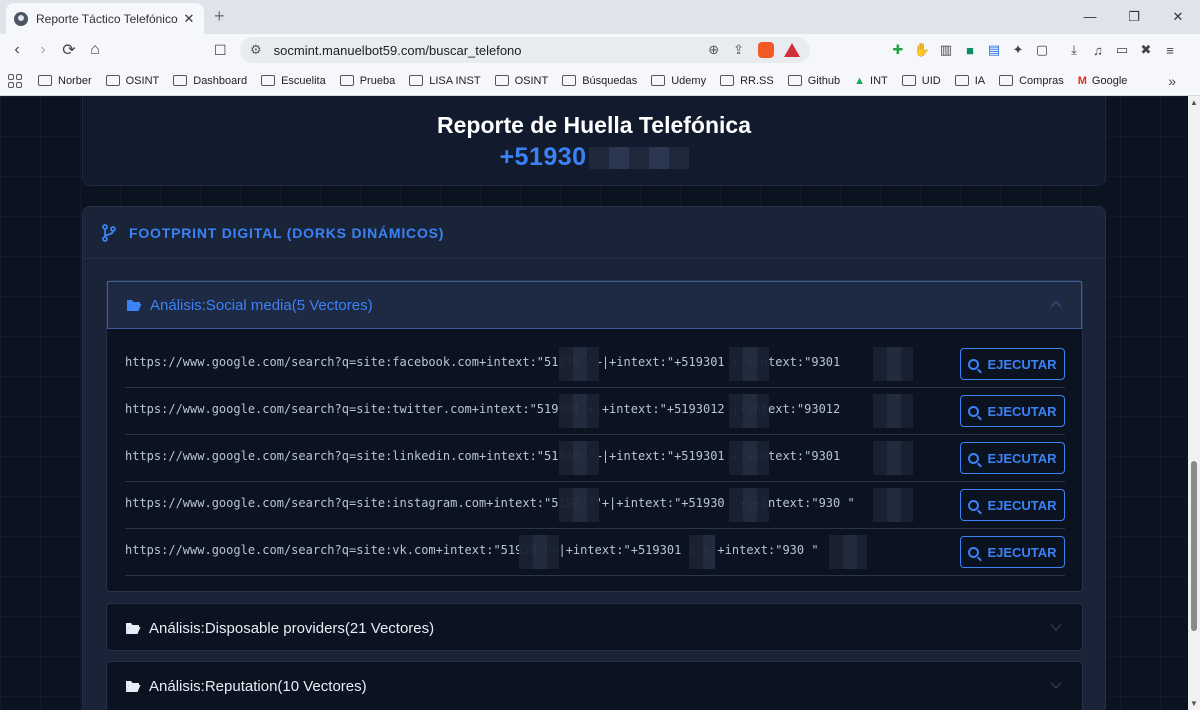 This screenshot has width=1200, height=710. Describe the element at coordinates (1090, 17) in the screenshot. I see `minimize-button: —` at that location.